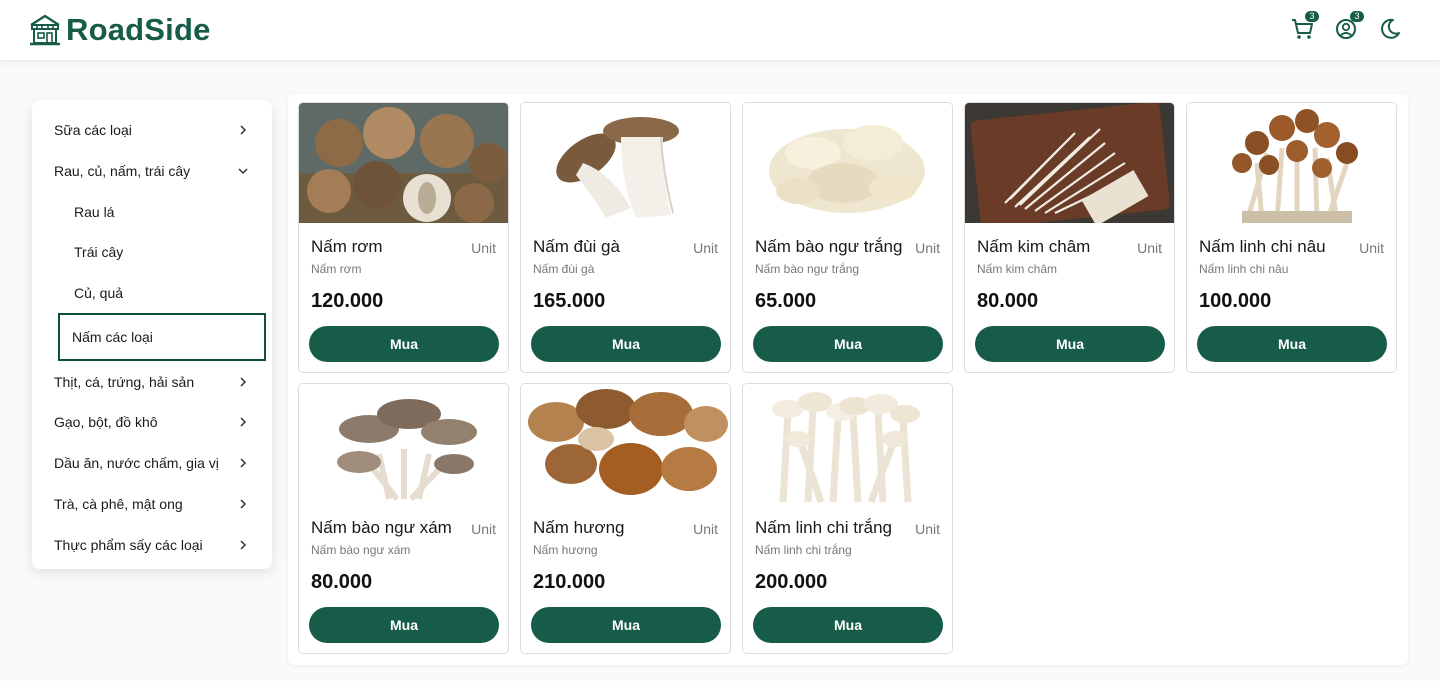 The height and width of the screenshot is (681, 1440). I want to click on product-price: 200.000, so click(791, 582).